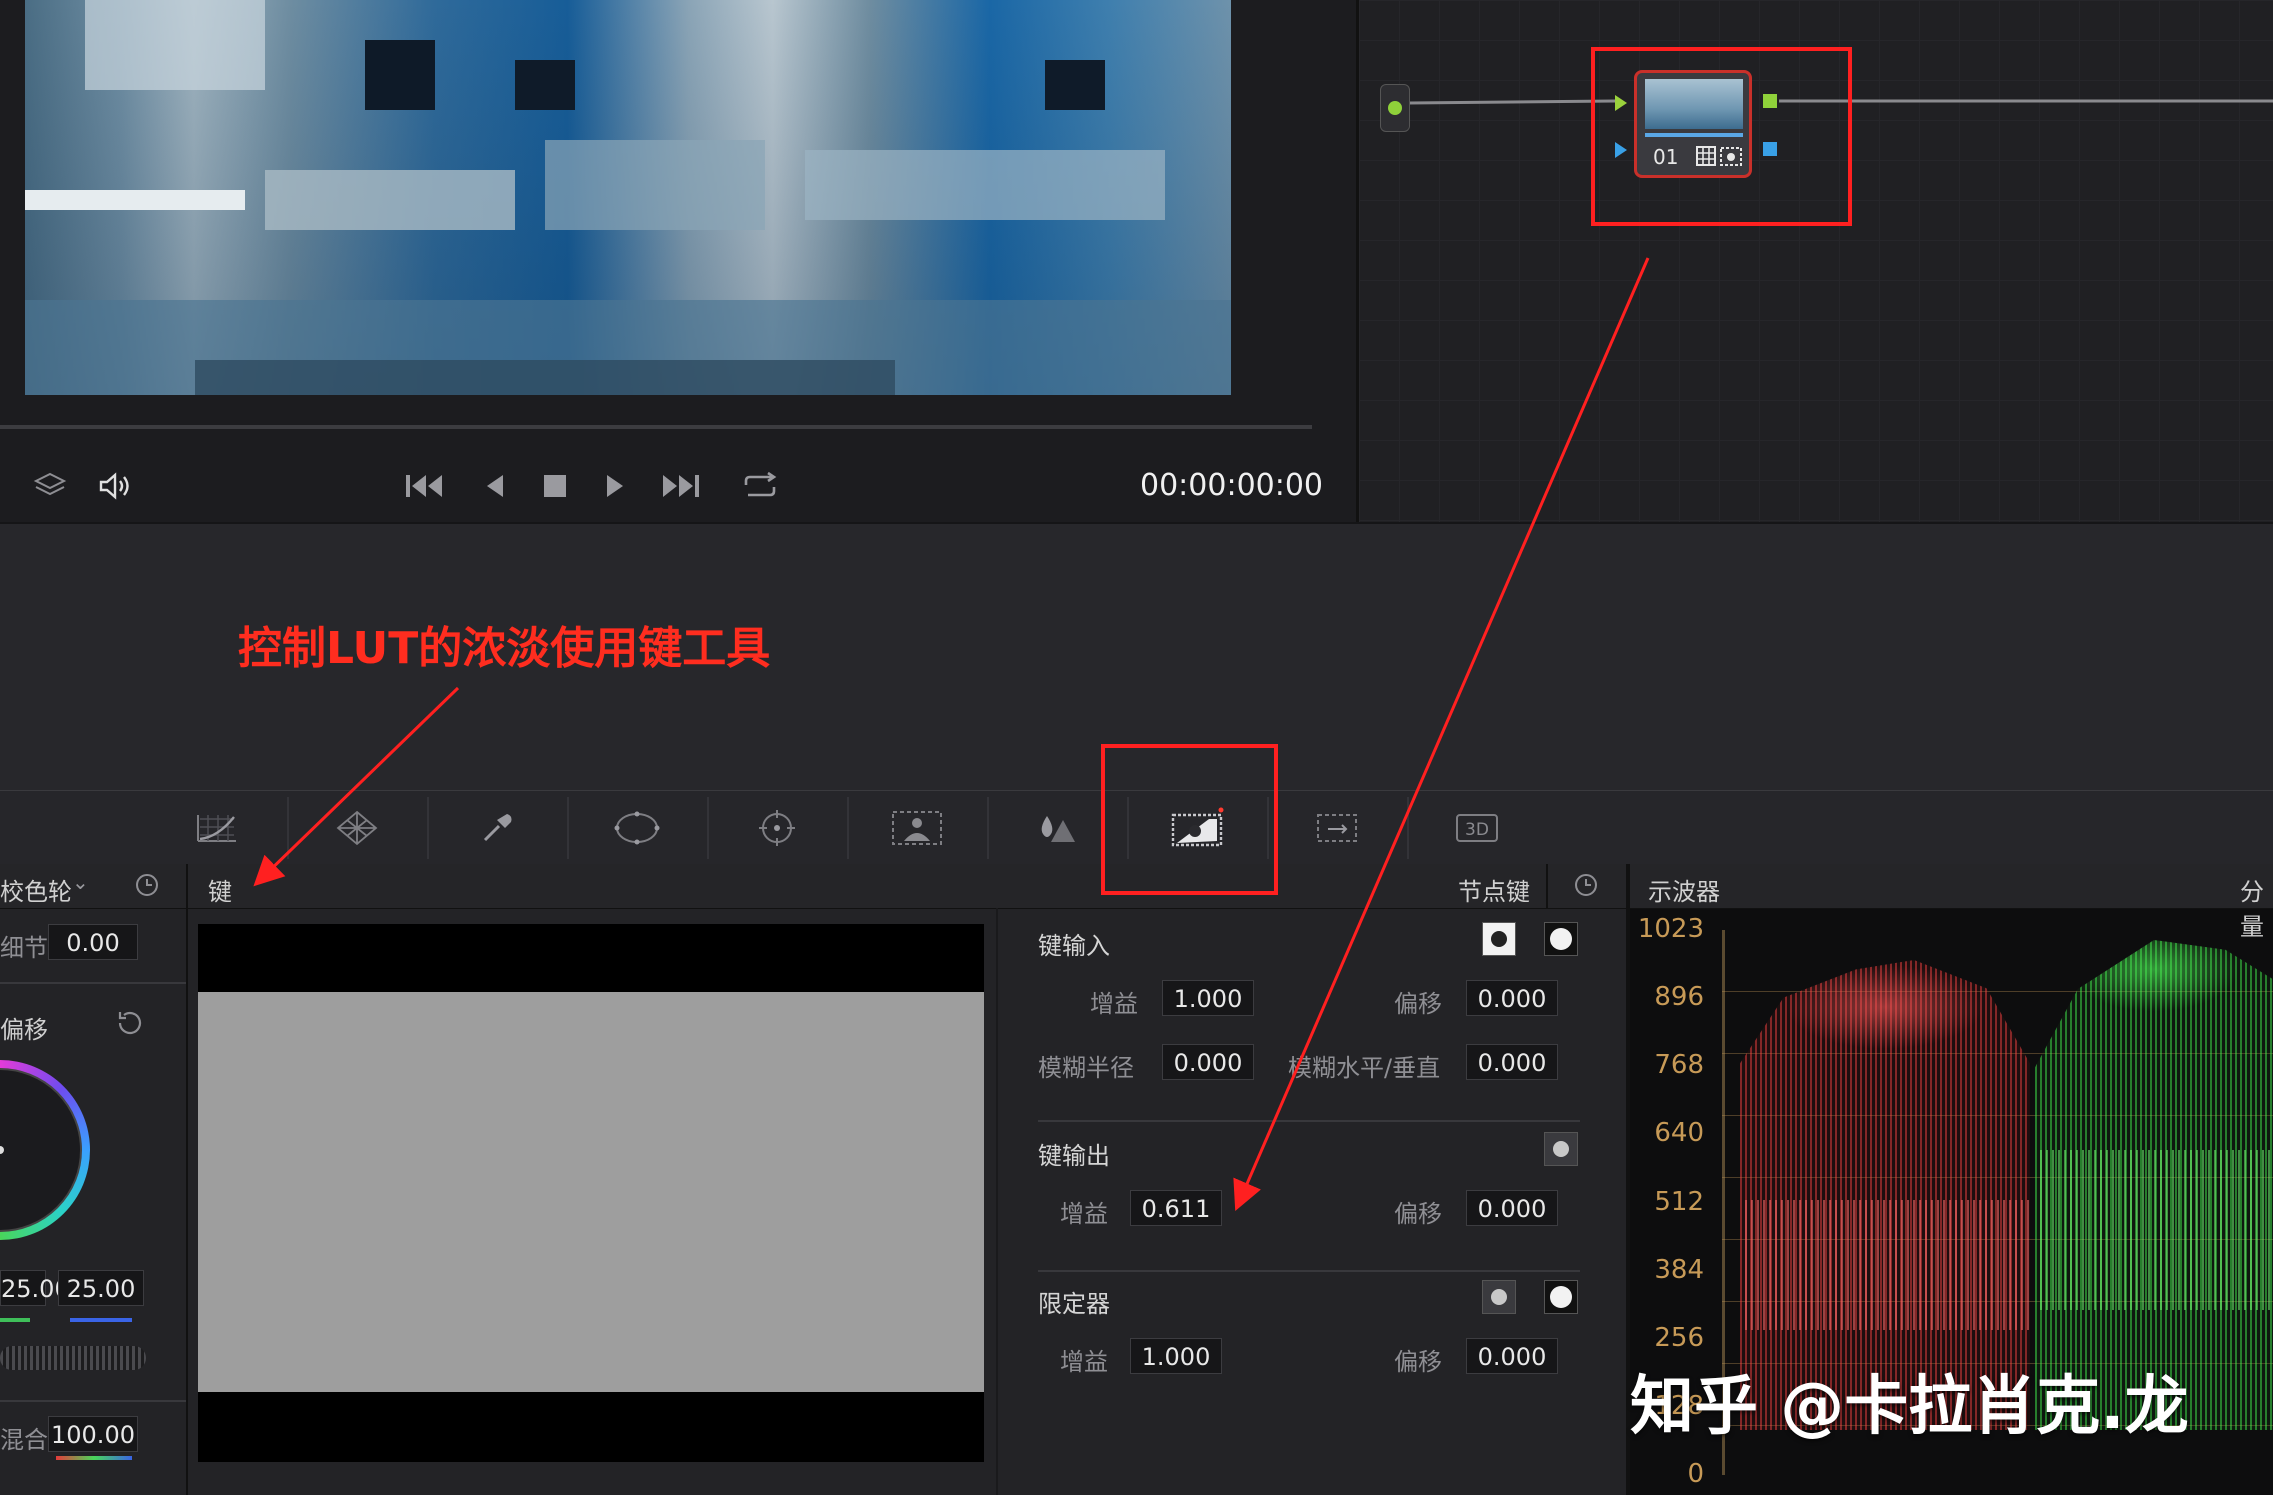  I want to click on key-preview-frame, so click(591, 1193).